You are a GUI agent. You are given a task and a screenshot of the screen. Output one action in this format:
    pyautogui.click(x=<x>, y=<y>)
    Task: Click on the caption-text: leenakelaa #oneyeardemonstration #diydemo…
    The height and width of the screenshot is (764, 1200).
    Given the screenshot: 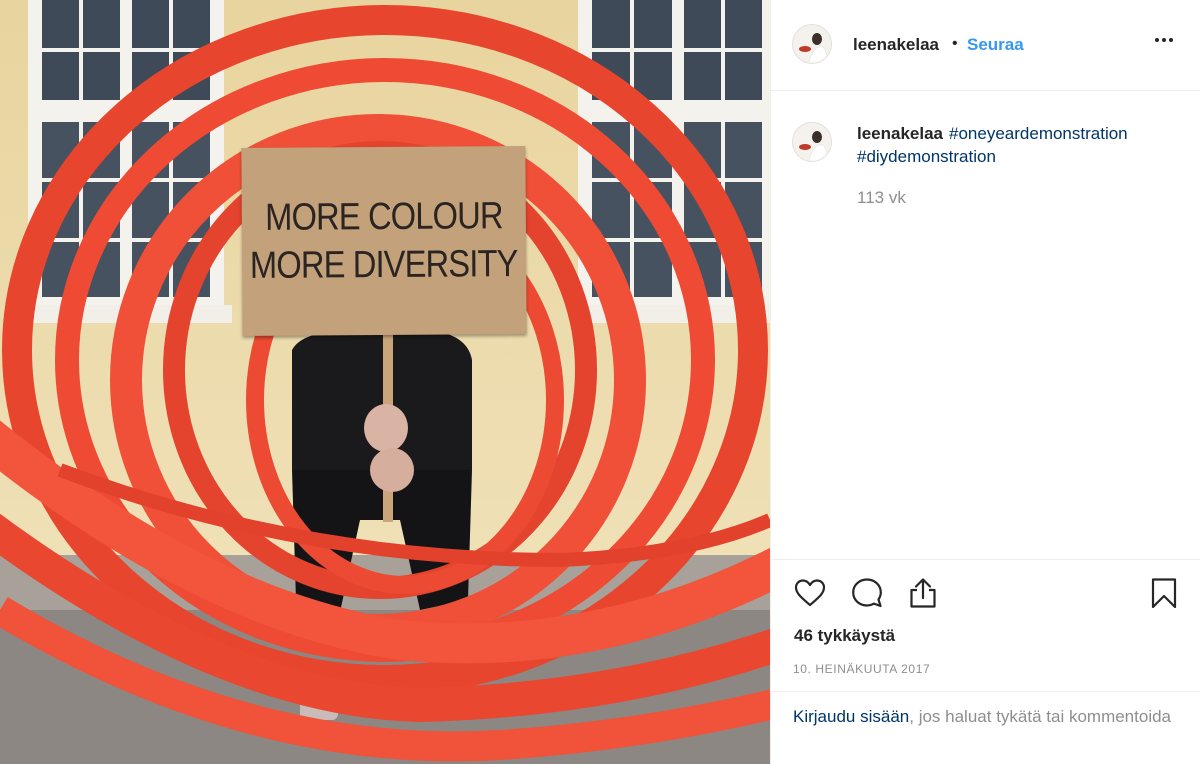 What is the action you would take?
    pyautogui.click(x=1017, y=145)
    